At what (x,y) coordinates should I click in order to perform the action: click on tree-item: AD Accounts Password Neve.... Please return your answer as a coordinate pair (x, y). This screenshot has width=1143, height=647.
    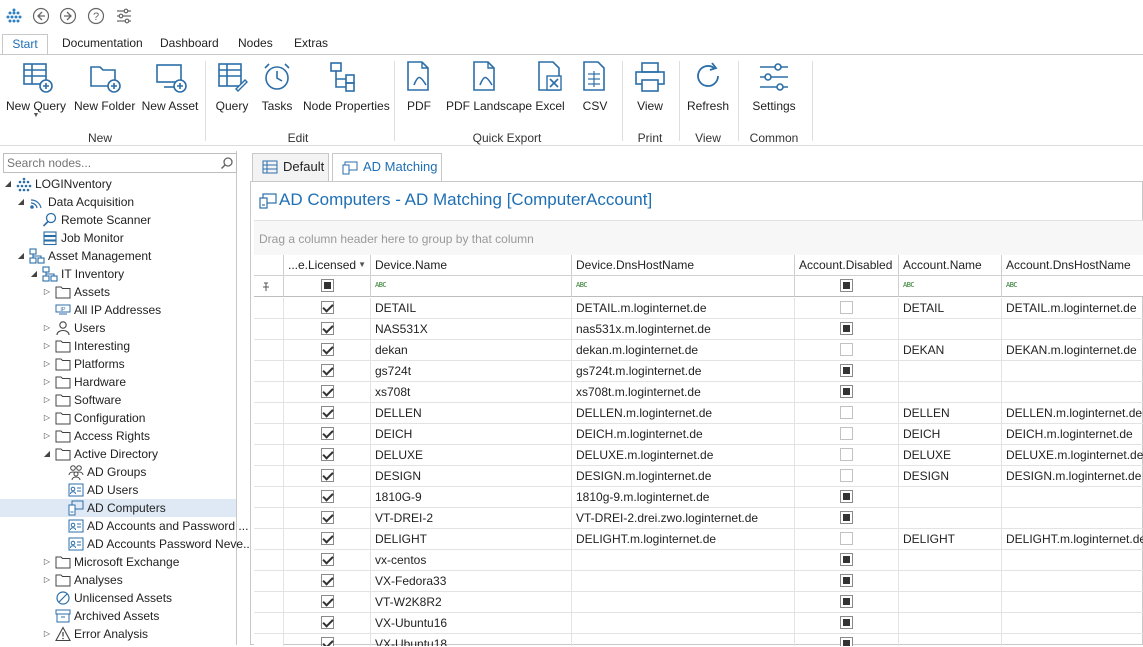
    Looking at the image, I should click on (126, 544).